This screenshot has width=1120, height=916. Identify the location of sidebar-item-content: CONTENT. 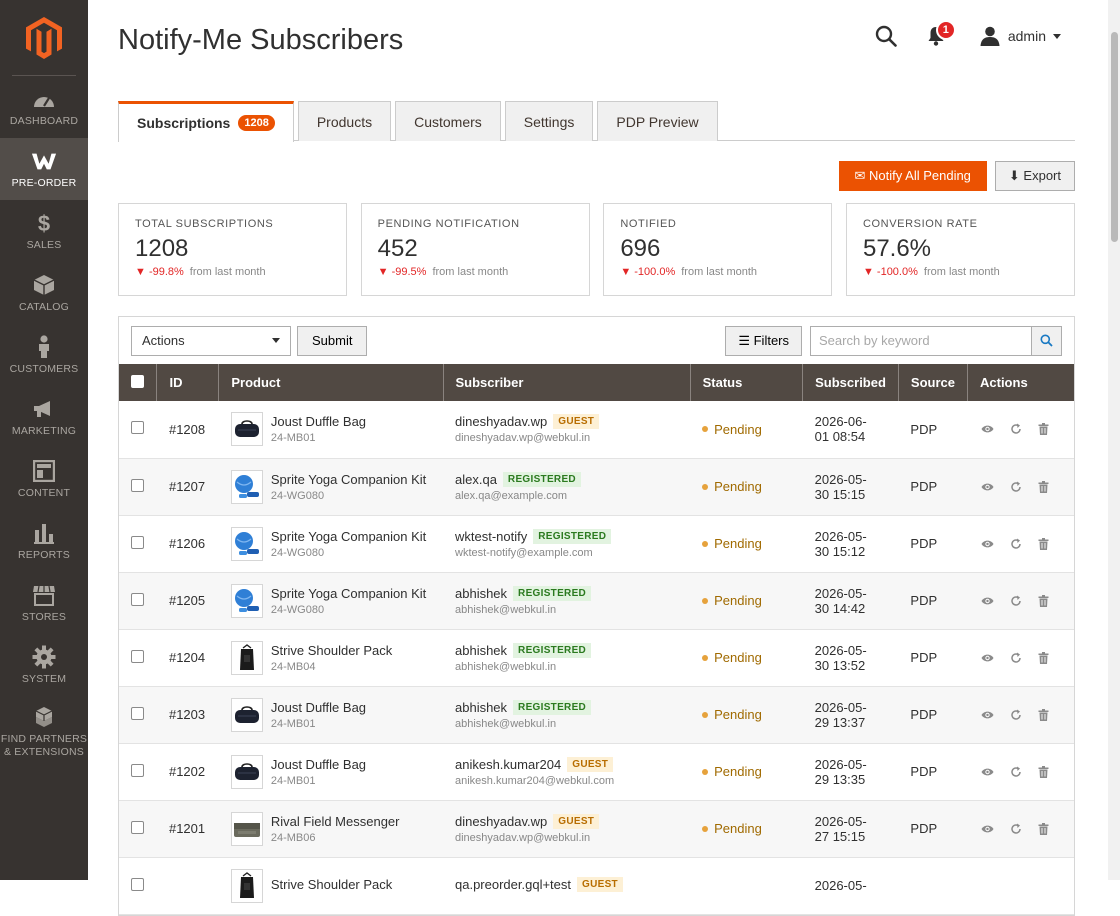
(44, 479).